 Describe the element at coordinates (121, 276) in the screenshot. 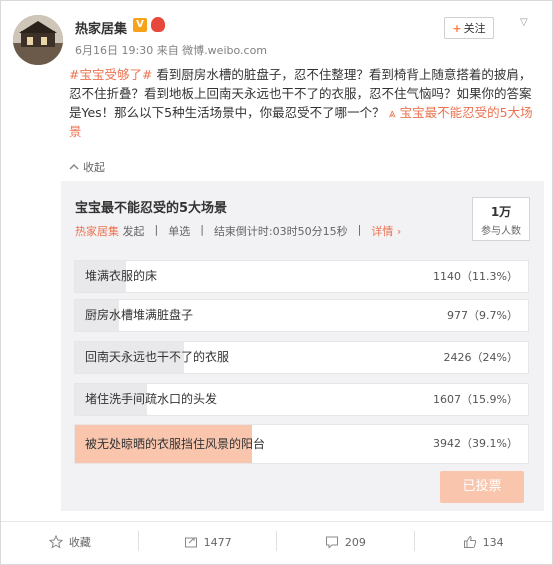

I see `poll-option-label: 堆满衣服的床` at that location.